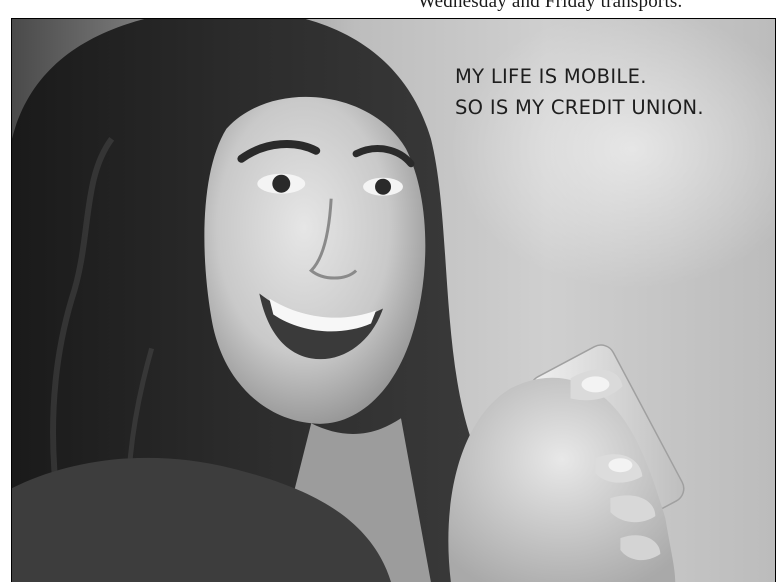  I want to click on headline-line-2: SO IS MY CREDIT UNION., so click(579, 107).